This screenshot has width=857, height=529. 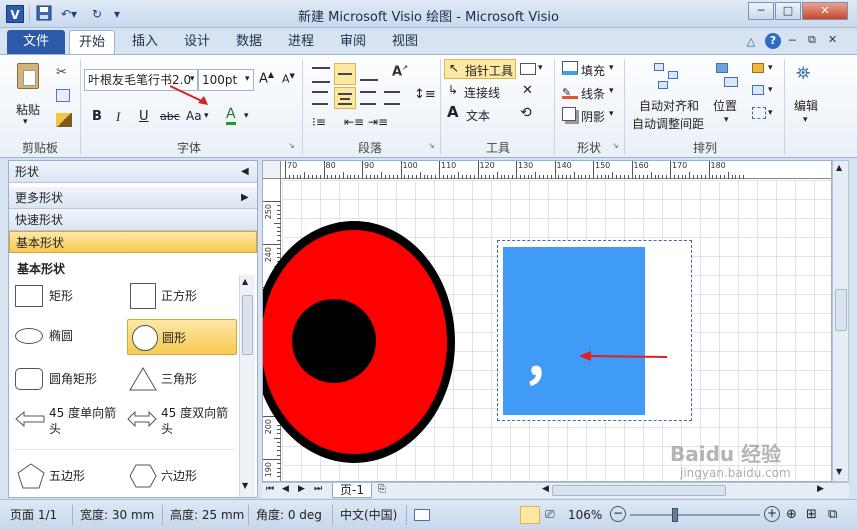 I want to click on stencil-shape-rectangle: 矩形, so click(x=70, y=296).